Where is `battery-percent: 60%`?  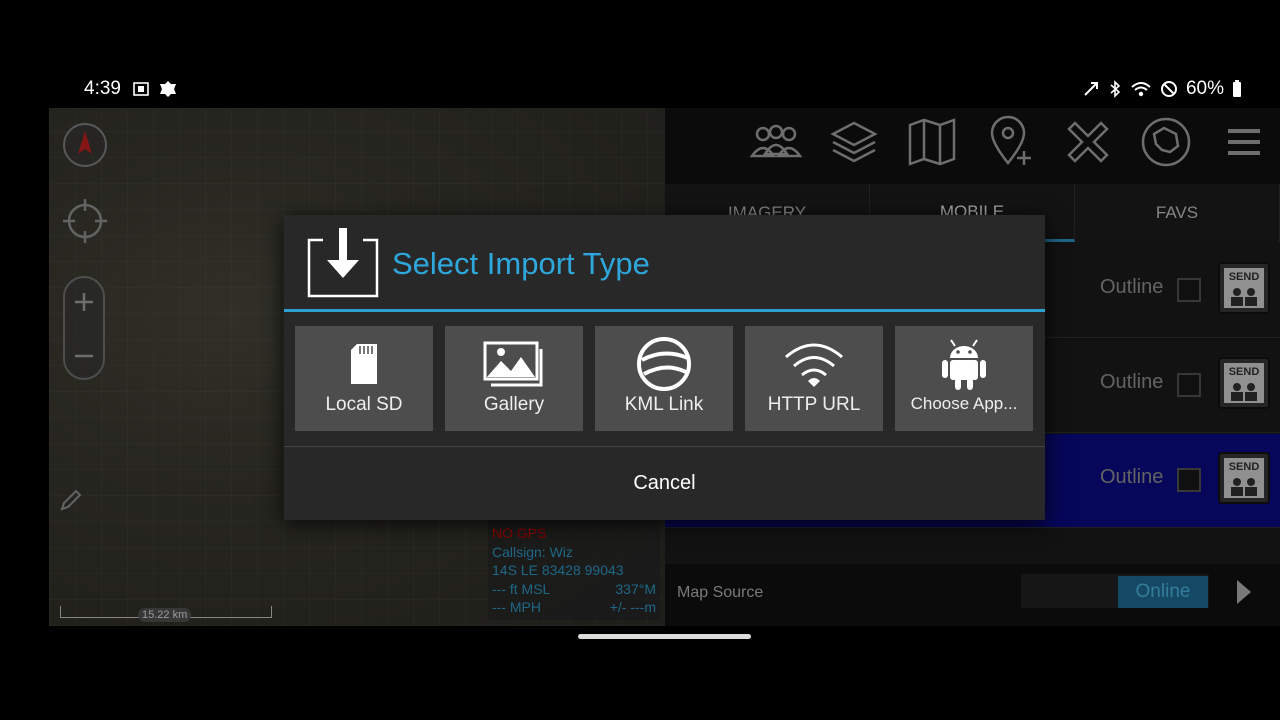 battery-percent: 60% is located at coordinates (1204, 88).